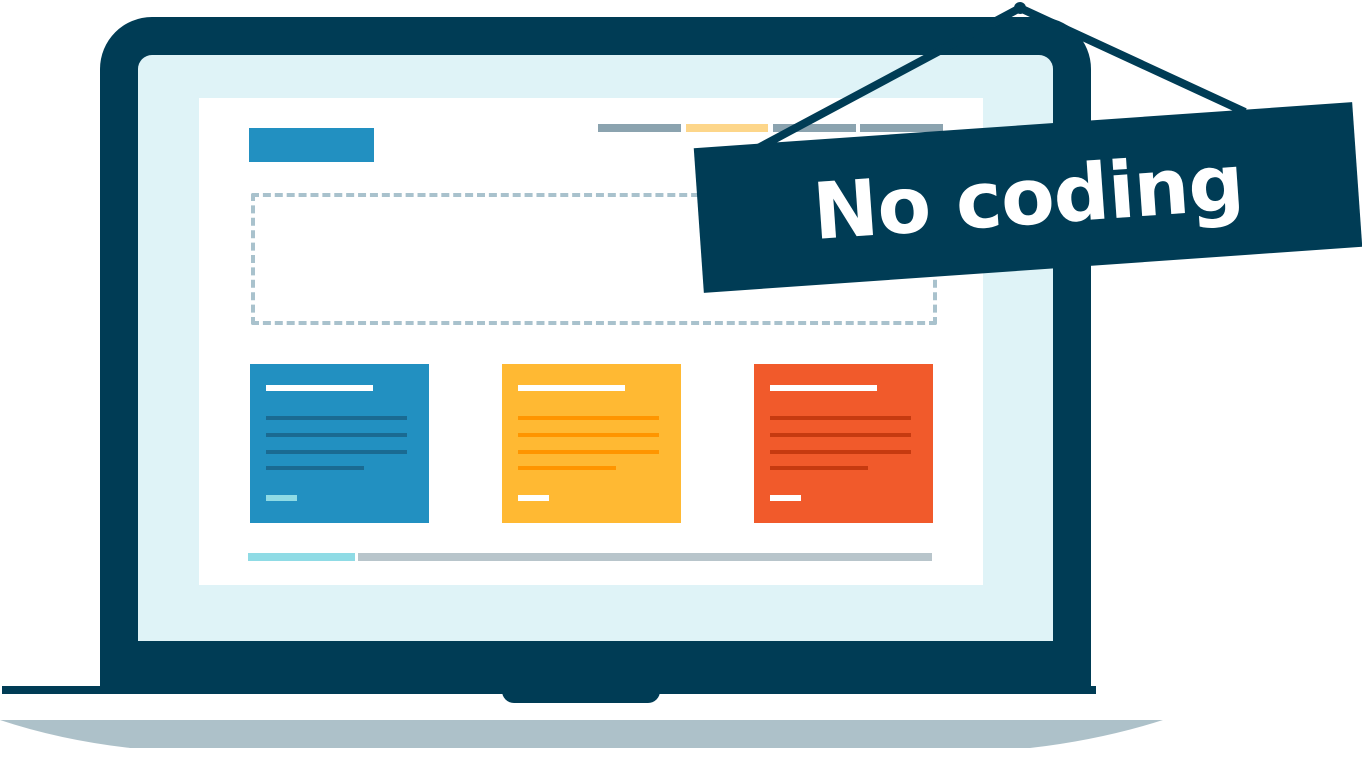 This screenshot has width=1362, height=765. I want to click on logo-placeholder, so click(311, 145).